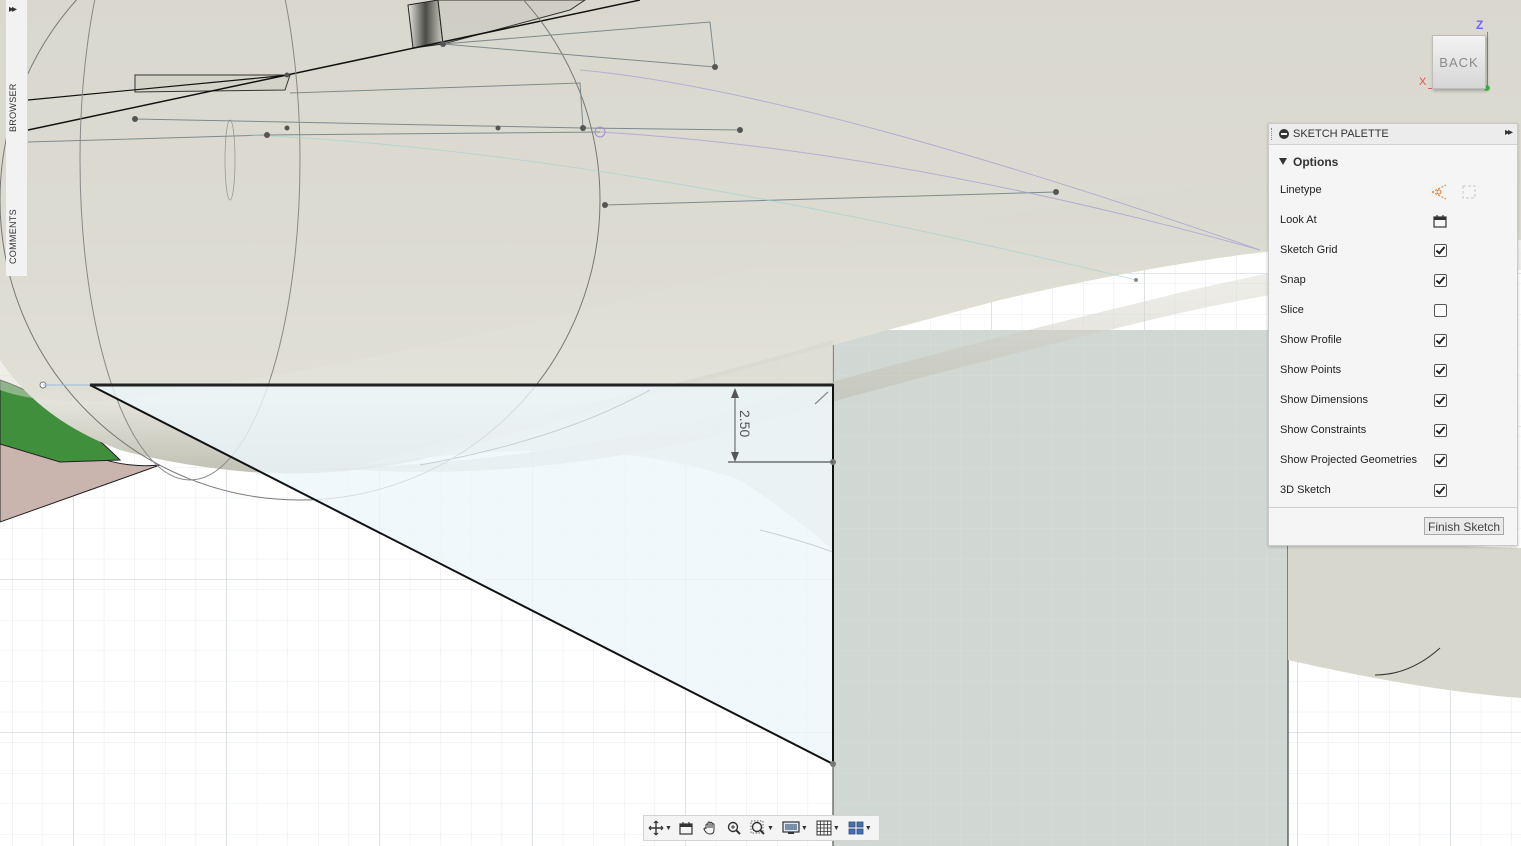  I want to click on zoom-icon, so click(734, 828).